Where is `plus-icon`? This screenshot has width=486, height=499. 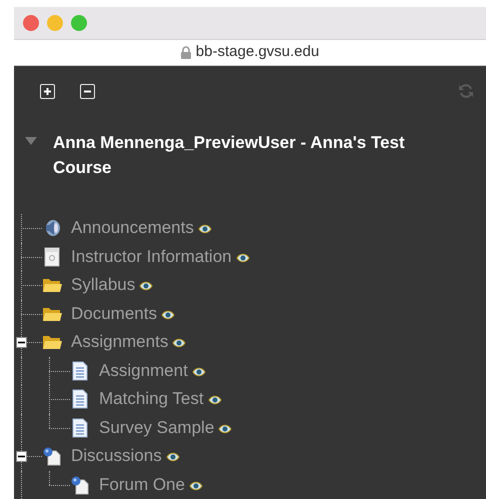 plus-icon is located at coordinates (47, 91).